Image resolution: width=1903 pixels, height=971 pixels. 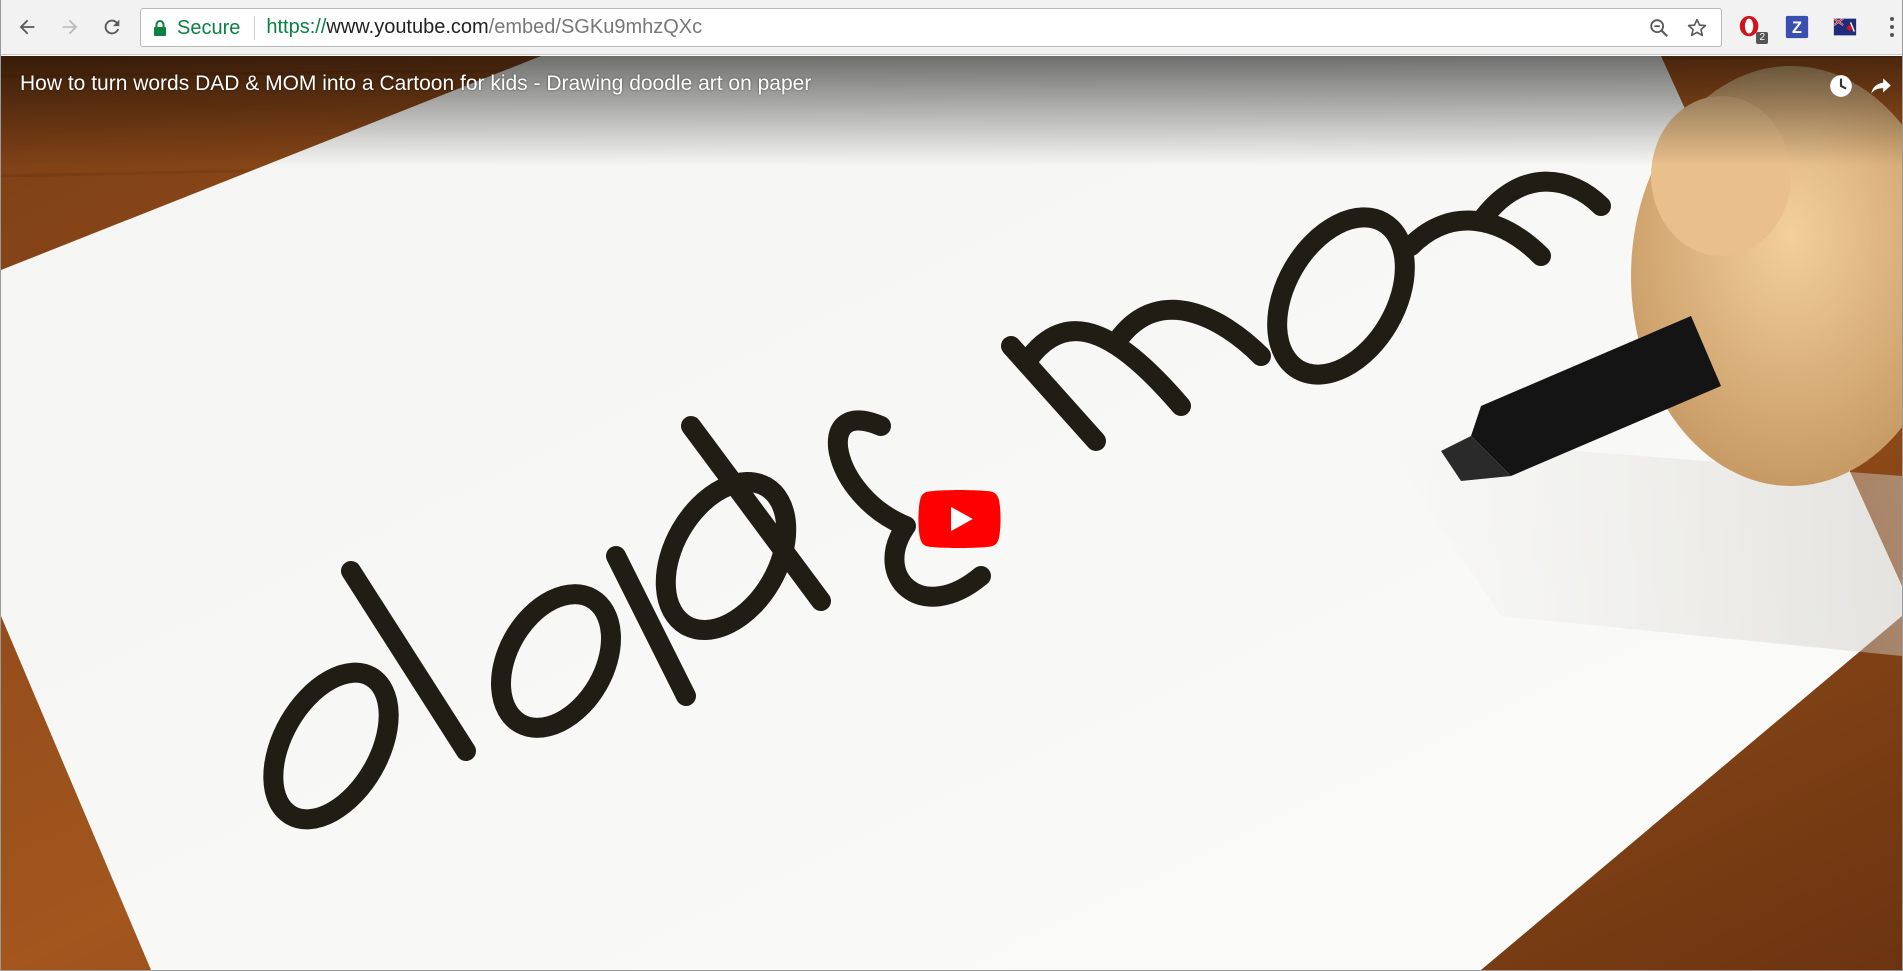 I want to click on youtube-play-icon, so click(x=959, y=519).